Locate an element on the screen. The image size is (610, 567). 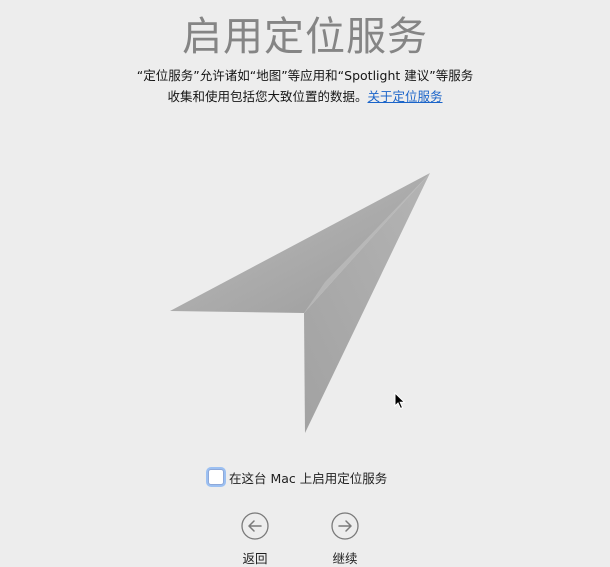
arrow-right-circle-icon is located at coordinates (345, 526).